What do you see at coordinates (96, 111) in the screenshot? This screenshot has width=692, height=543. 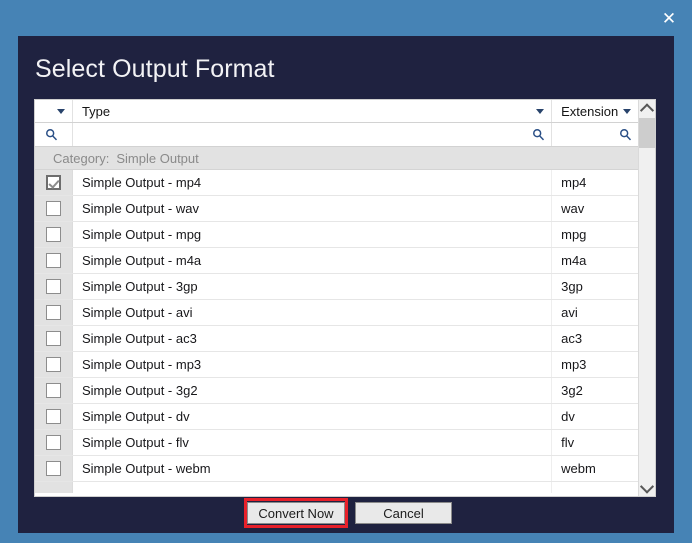 I see `column-header-type-label: Type` at bounding box center [96, 111].